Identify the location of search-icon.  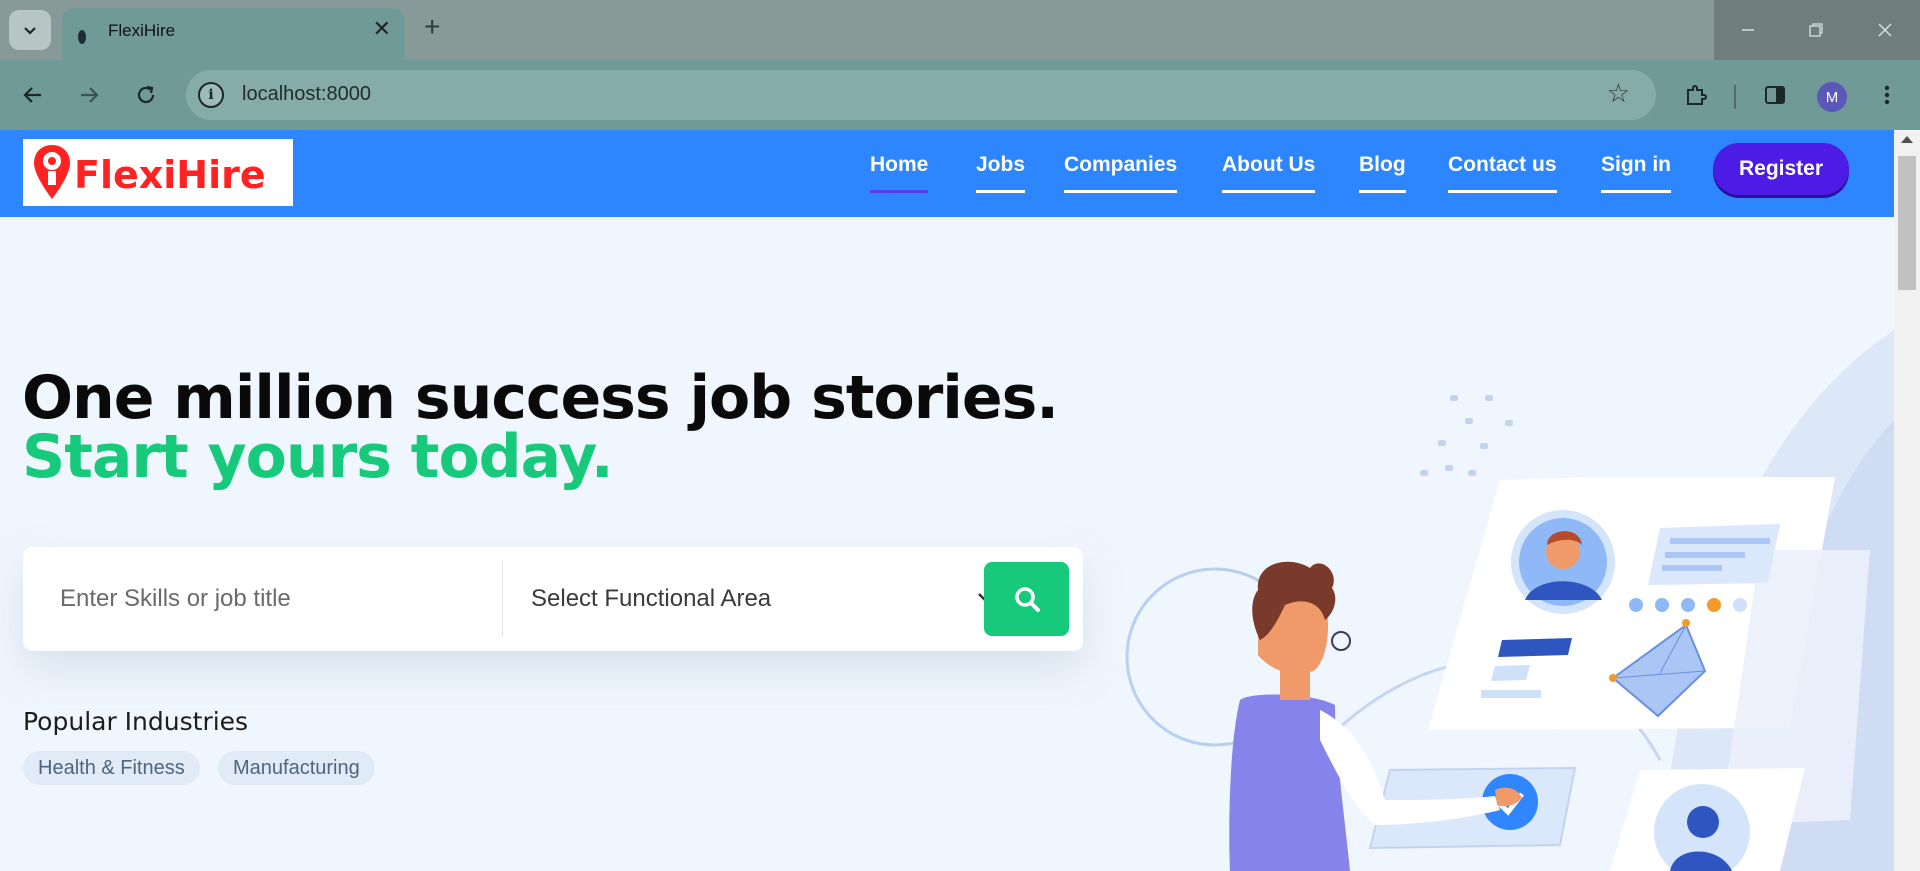
(1027, 599).